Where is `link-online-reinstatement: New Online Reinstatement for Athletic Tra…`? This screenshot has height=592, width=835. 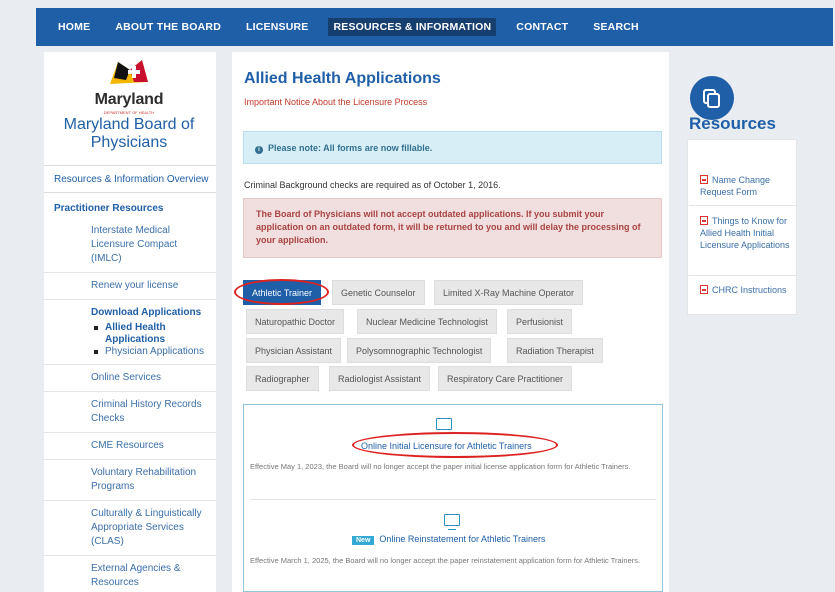
link-online-reinstatement: New Online Reinstatement for Athletic Tra… is located at coordinates (448, 539).